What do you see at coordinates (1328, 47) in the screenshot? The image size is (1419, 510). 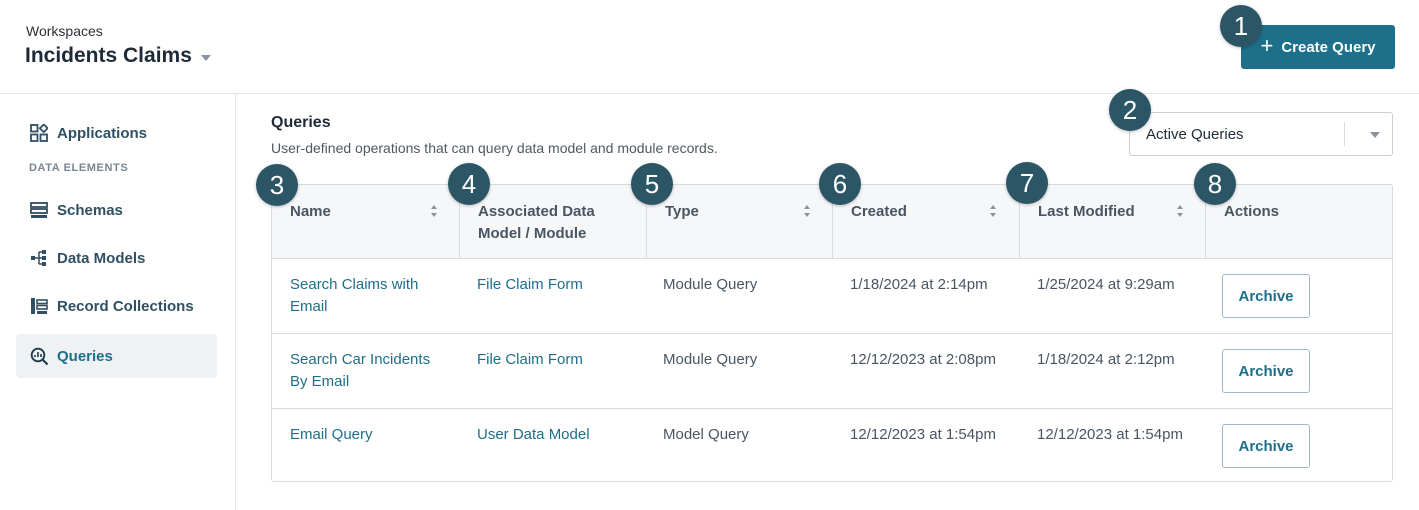 I see `create-query-label: Create Query` at bounding box center [1328, 47].